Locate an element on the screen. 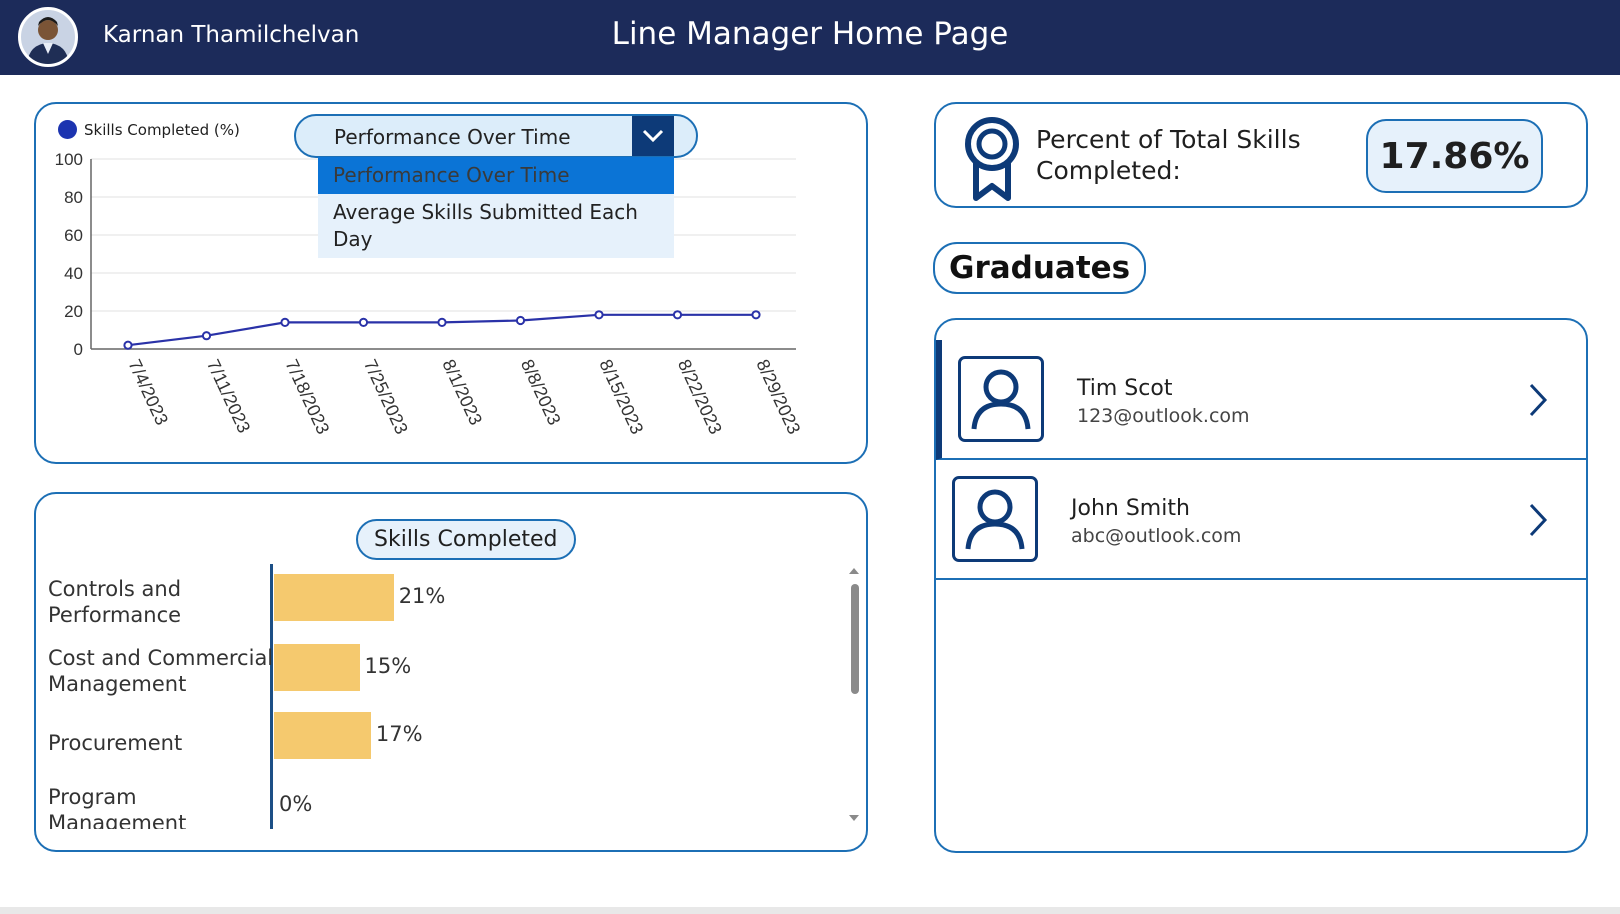 This screenshot has width=1620, height=914. y-tick-label: 100 is located at coordinates (69, 159).